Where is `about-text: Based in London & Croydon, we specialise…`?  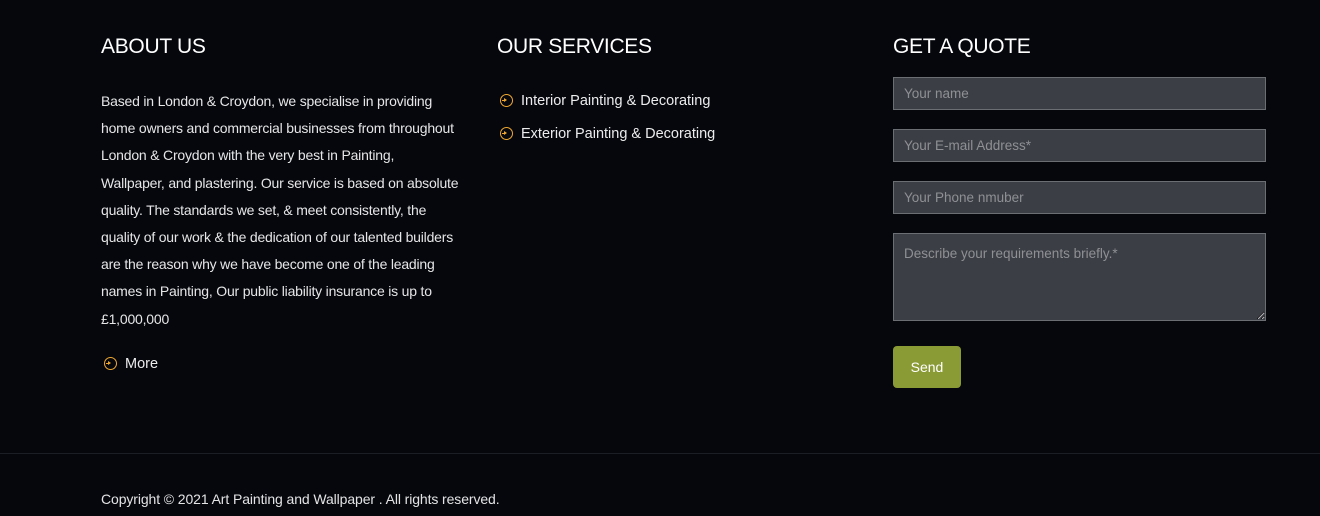
about-text: Based in London & Croydon, we specialise… is located at coordinates (280, 210).